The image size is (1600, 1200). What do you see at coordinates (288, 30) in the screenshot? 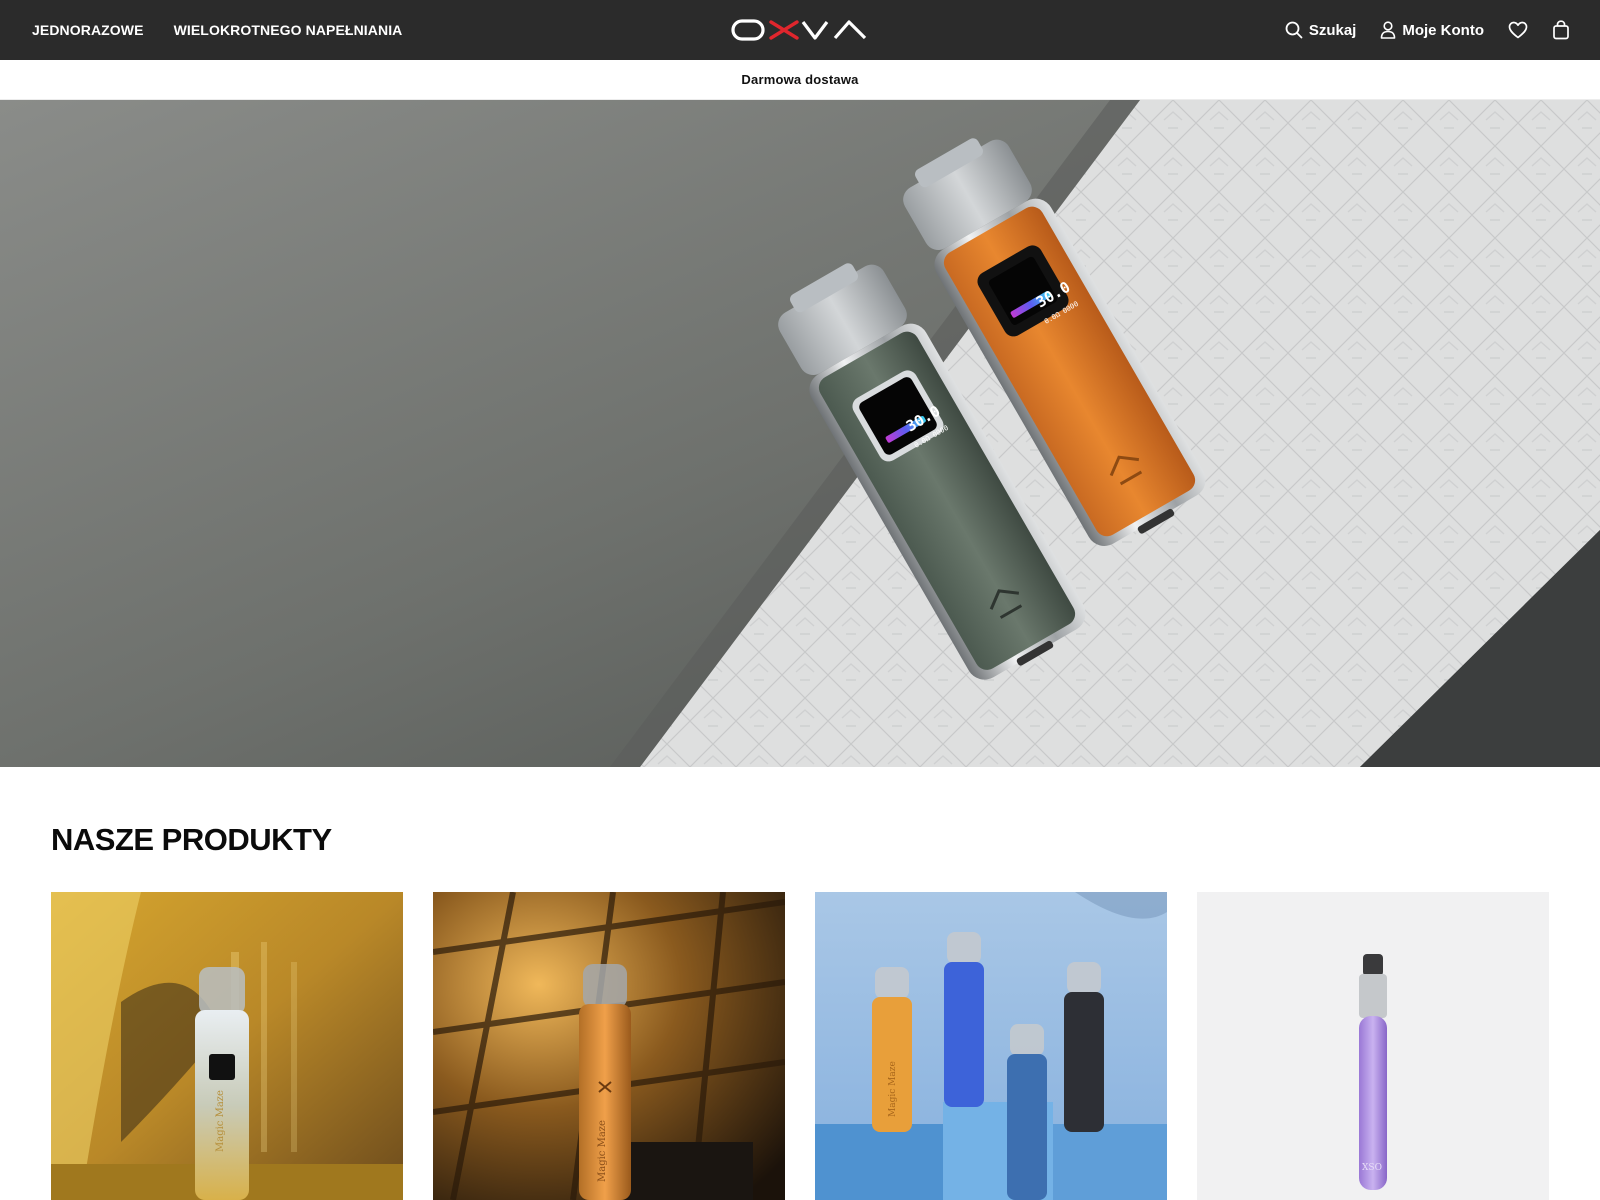
I see `nav-link-refillable: WIELOKROTNEGO NAPEŁNIANIA` at bounding box center [288, 30].